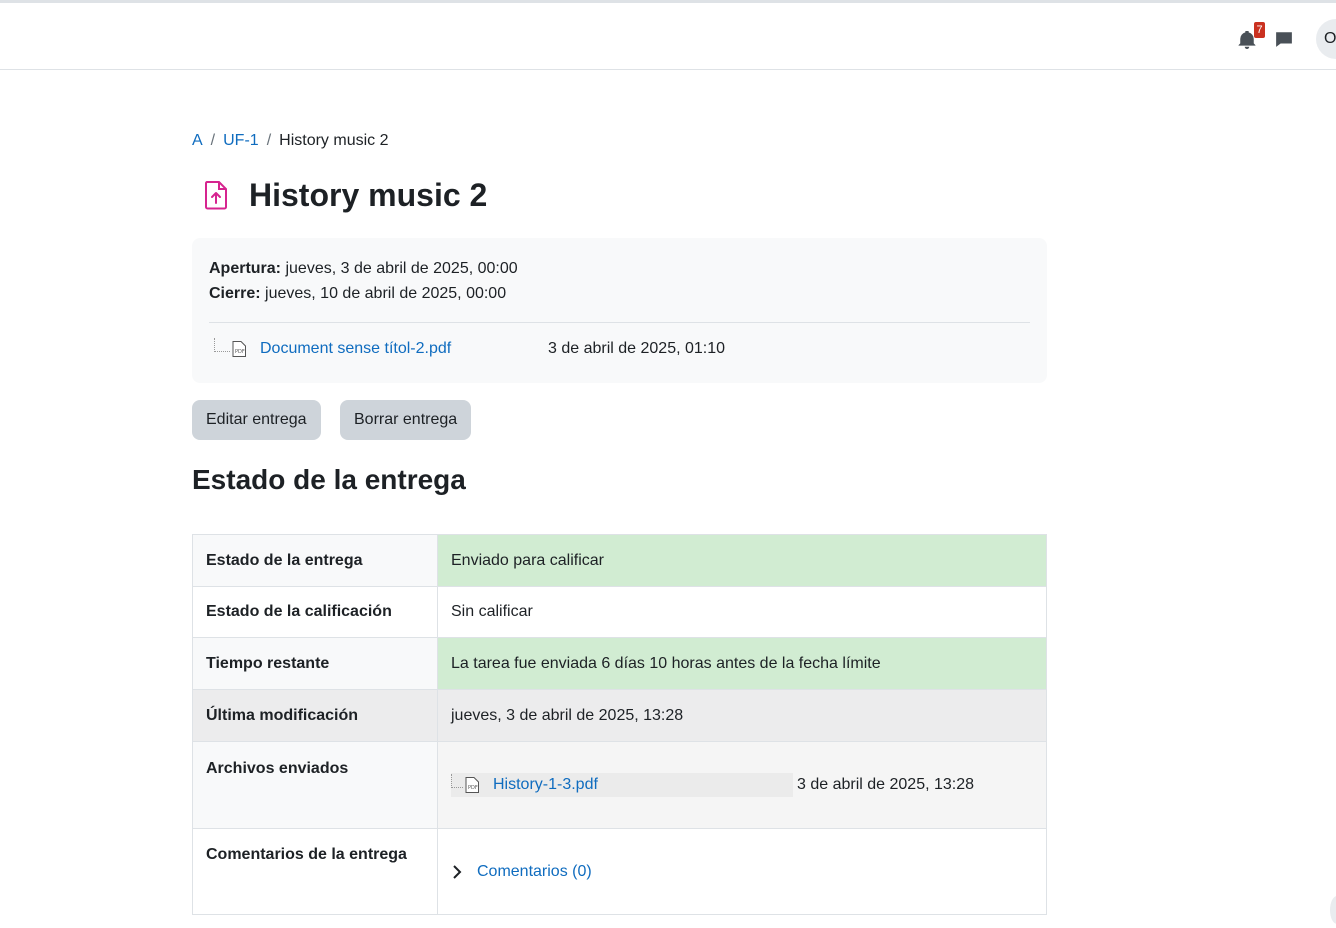 The height and width of the screenshot is (928, 1336). I want to click on breadcrumb-item-a: A, so click(197, 141).